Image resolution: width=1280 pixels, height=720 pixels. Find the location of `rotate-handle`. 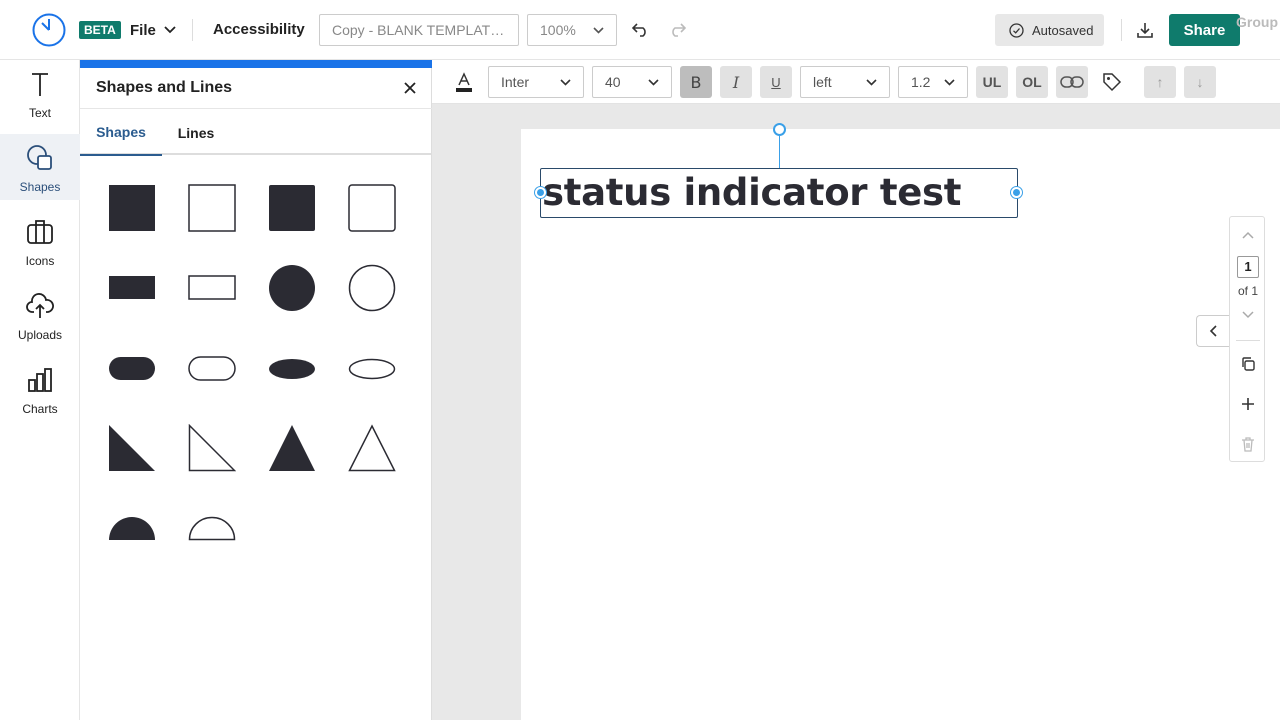

rotate-handle is located at coordinates (779, 129).